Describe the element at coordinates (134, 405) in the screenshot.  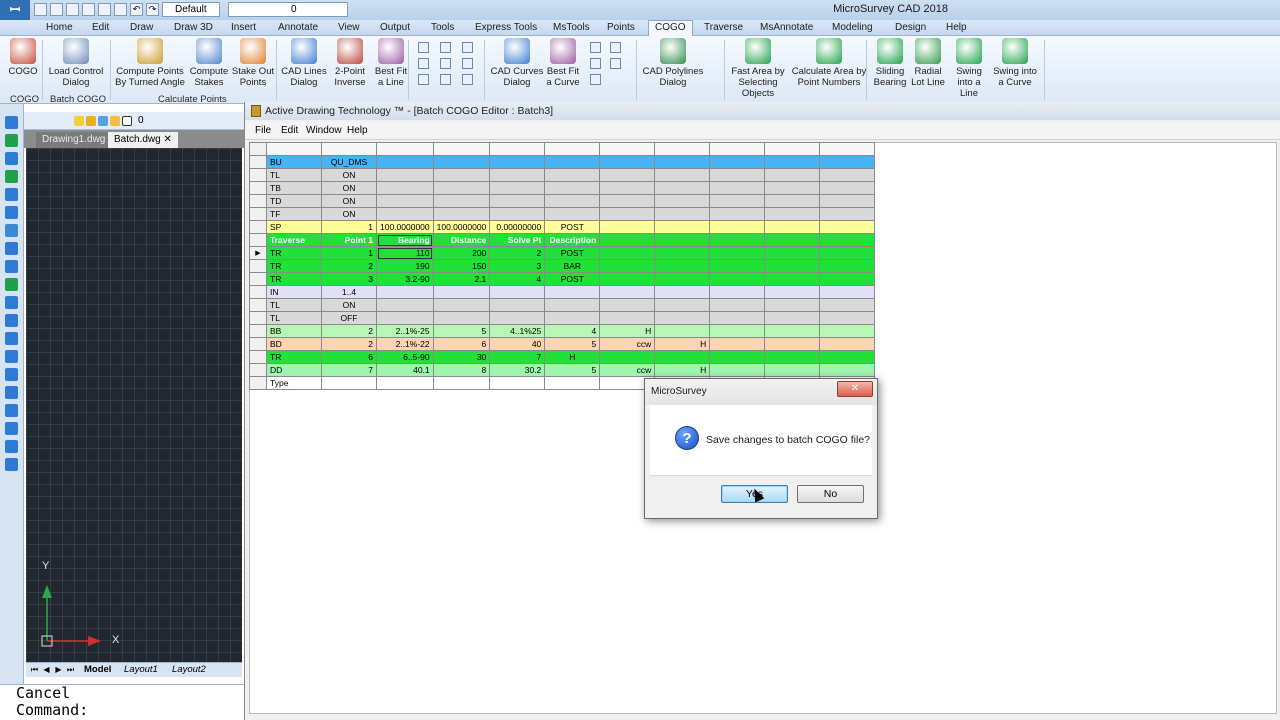
I see `drawing-viewport: Y X` at that location.